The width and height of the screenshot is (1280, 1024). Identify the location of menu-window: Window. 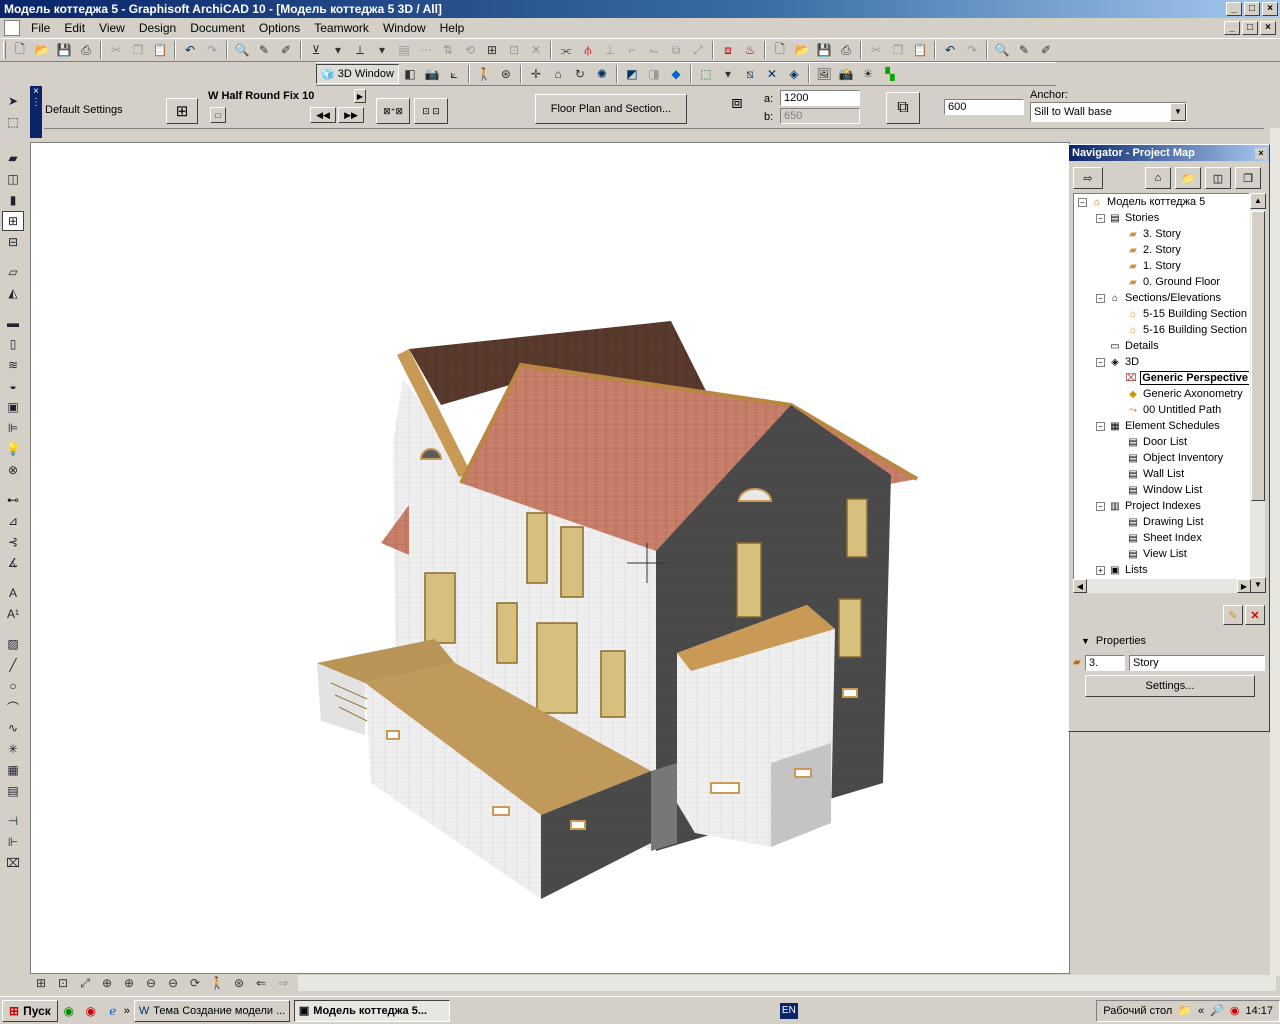
(404, 28).